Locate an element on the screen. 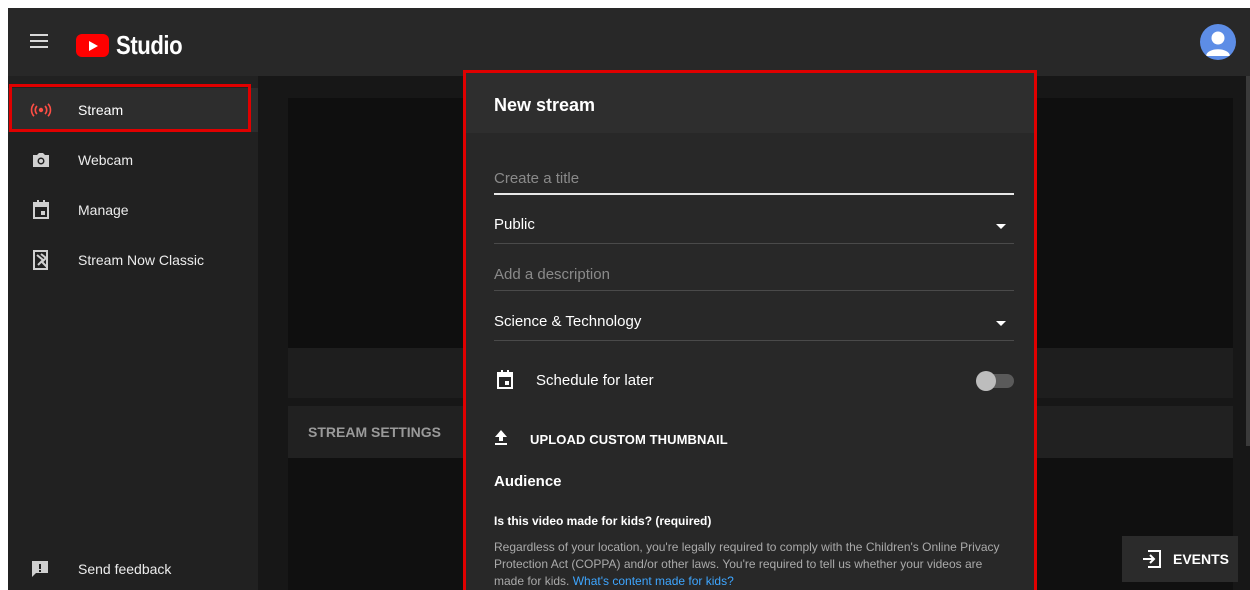 This screenshot has height=590, width=1250. tab-stream-settings: STREAM SETTINGS is located at coordinates (374, 432).